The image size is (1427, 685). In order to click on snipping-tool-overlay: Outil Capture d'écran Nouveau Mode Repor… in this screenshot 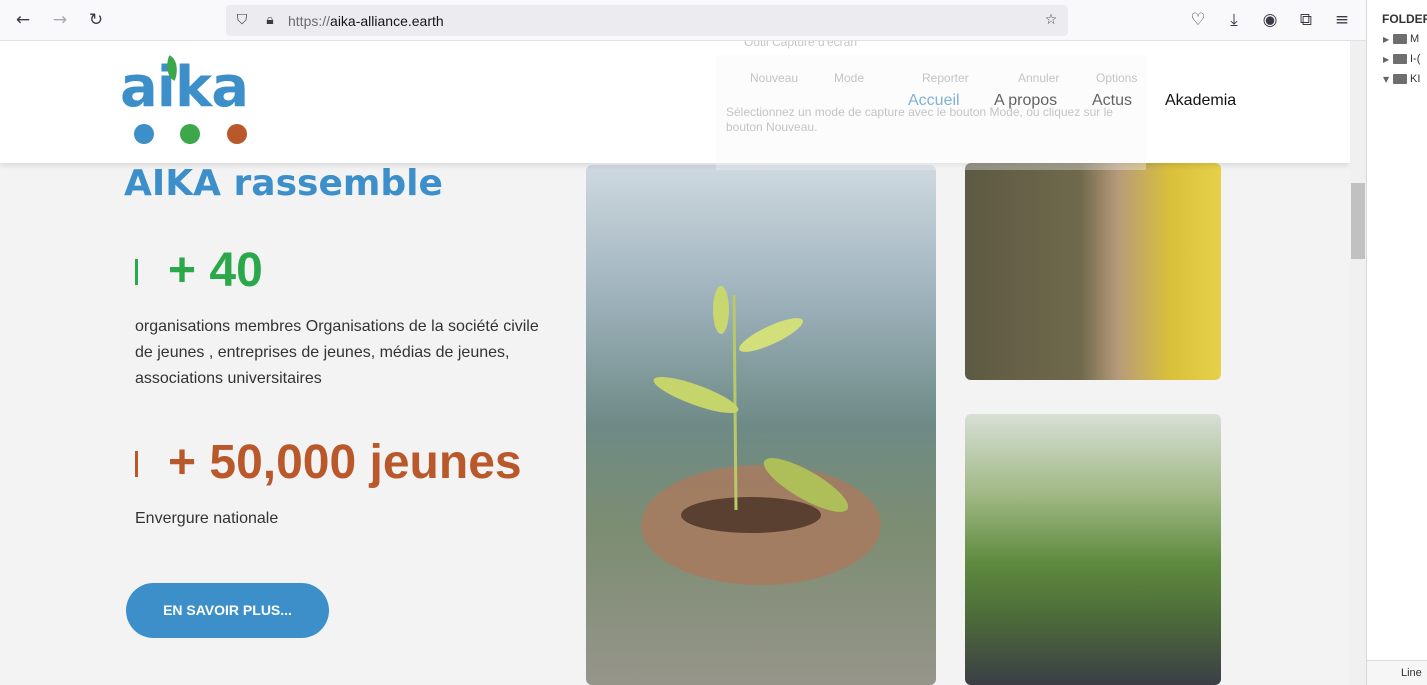, I will do `click(931, 105)`.